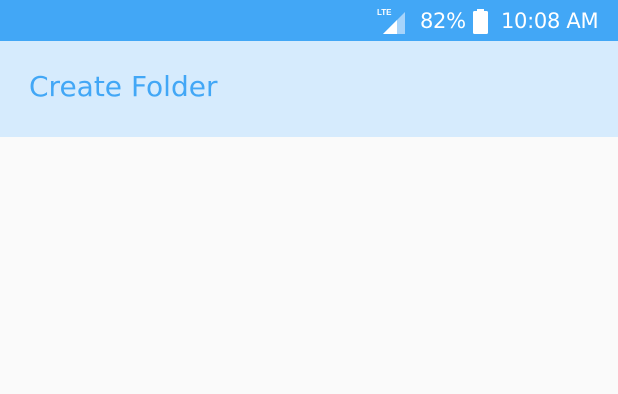  What do you see at coordinates (443, 21) in the screenshot?
I see `battery-percentage: 82%` at bounding box center [443, 21].